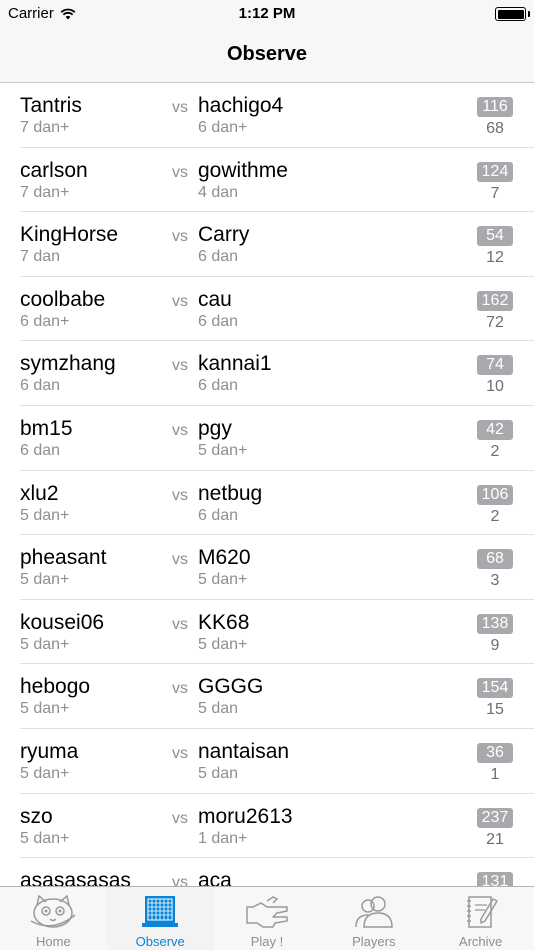 This screenshot has height=950, width=534. I want to click on black-player-name: pheasant, so click(63, 558).